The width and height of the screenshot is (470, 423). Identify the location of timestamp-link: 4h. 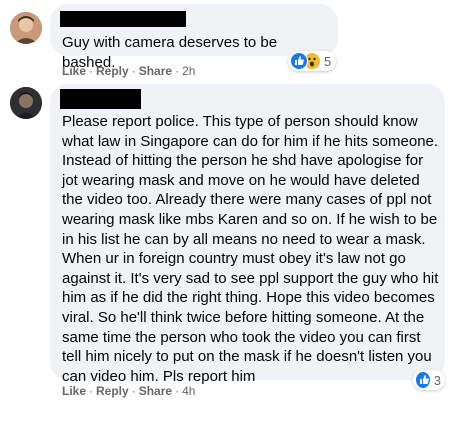
(188, 391).